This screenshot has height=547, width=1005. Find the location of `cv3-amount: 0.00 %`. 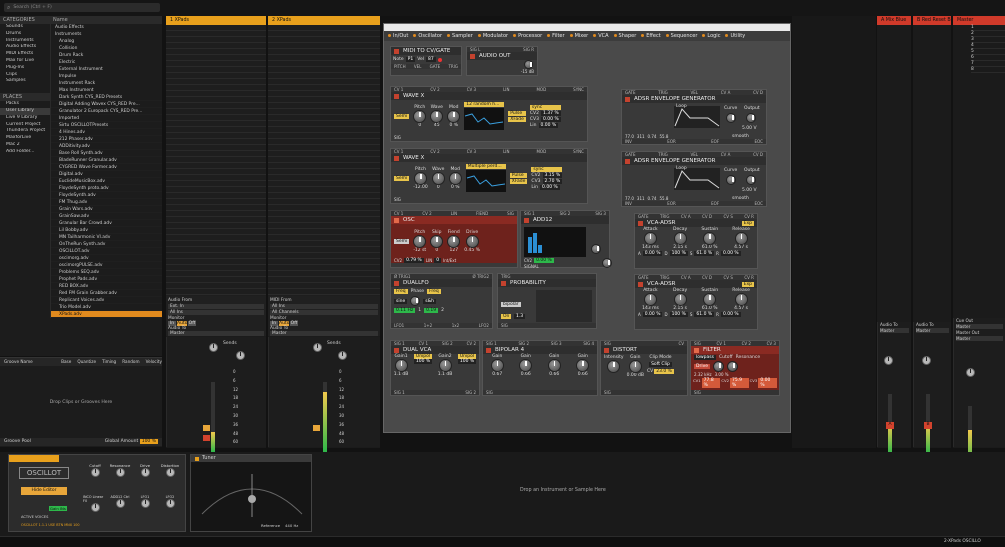

cv3-amount: 0.00 % is located at coordinates (767, 383).